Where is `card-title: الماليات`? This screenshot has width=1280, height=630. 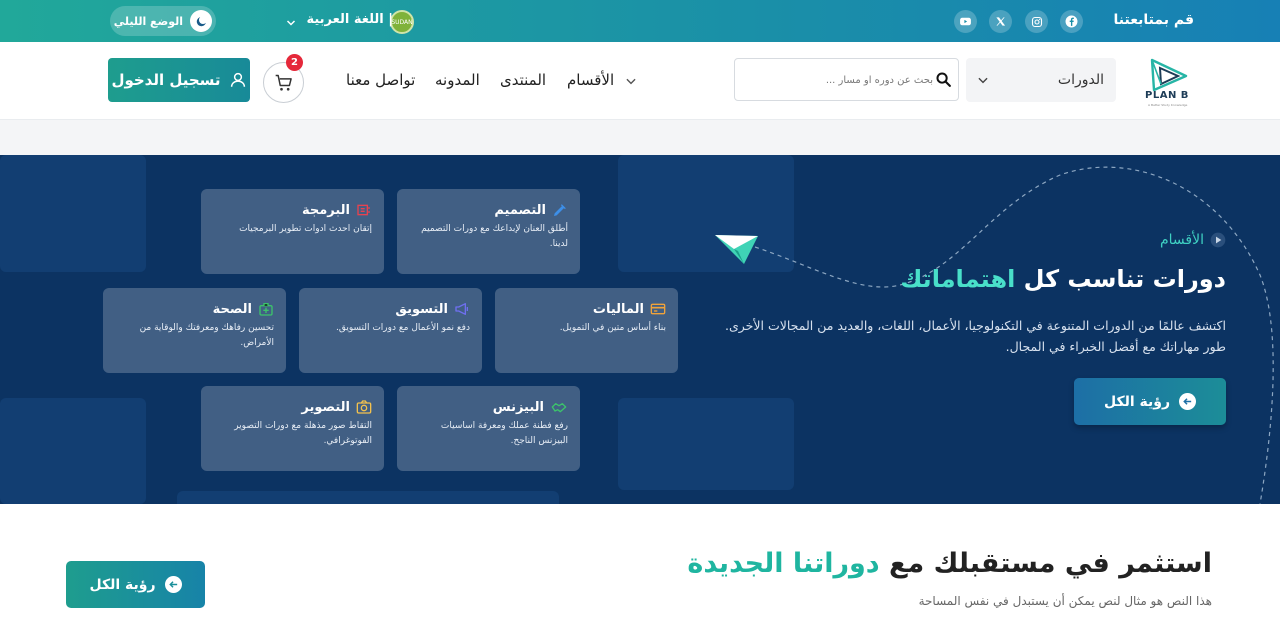 card-title: الماليات is located at coordinates (618, 309).